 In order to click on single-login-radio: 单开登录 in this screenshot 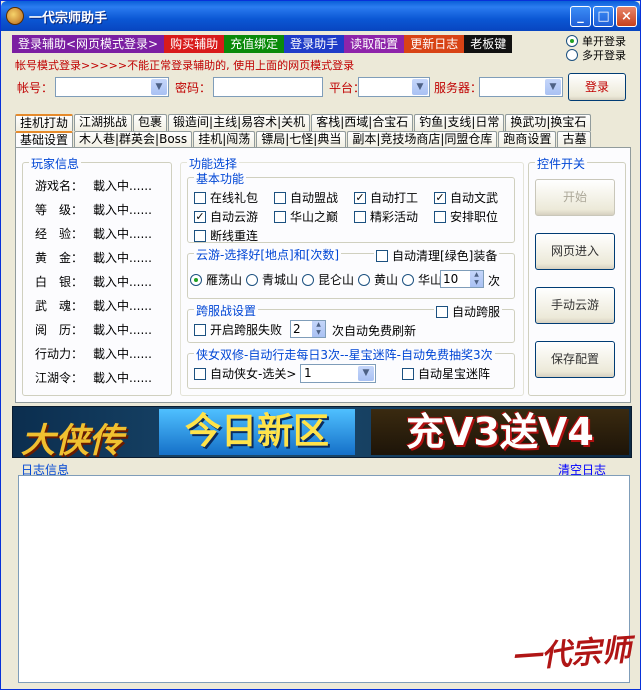, I will do `click(596, 41)`.